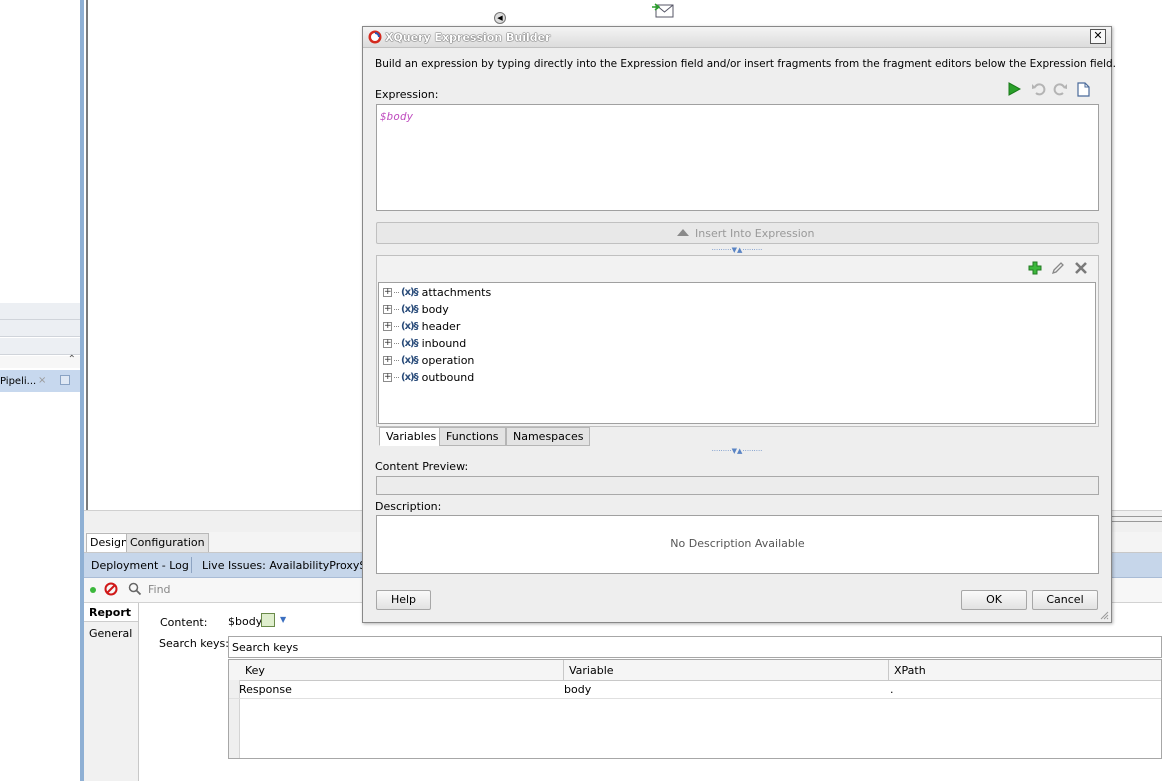 Image resolution: width=1162 pixels, height=781 pixels. I want to click on table-header: Key Variable XPath, so click(695, 670).